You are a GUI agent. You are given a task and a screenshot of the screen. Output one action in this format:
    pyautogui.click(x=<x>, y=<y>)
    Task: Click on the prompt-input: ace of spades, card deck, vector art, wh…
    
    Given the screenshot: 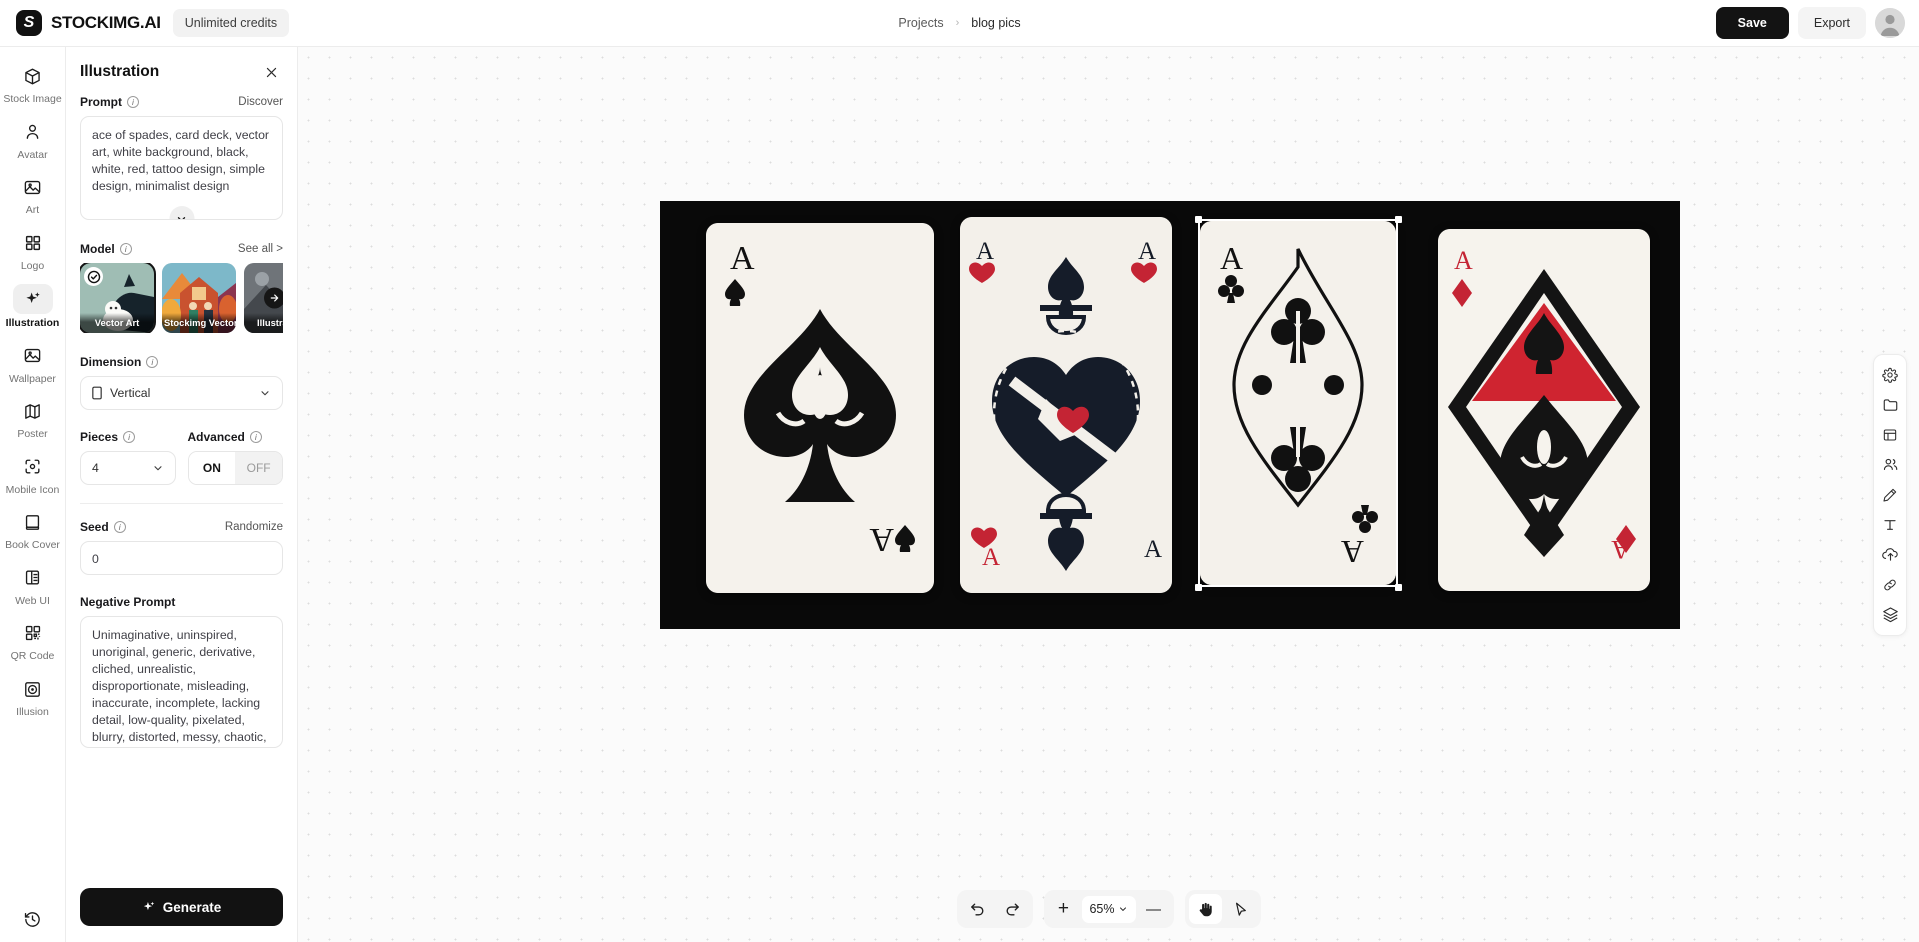 What is the action you would take?
    pyautogui.click(x=181, y=168)
    